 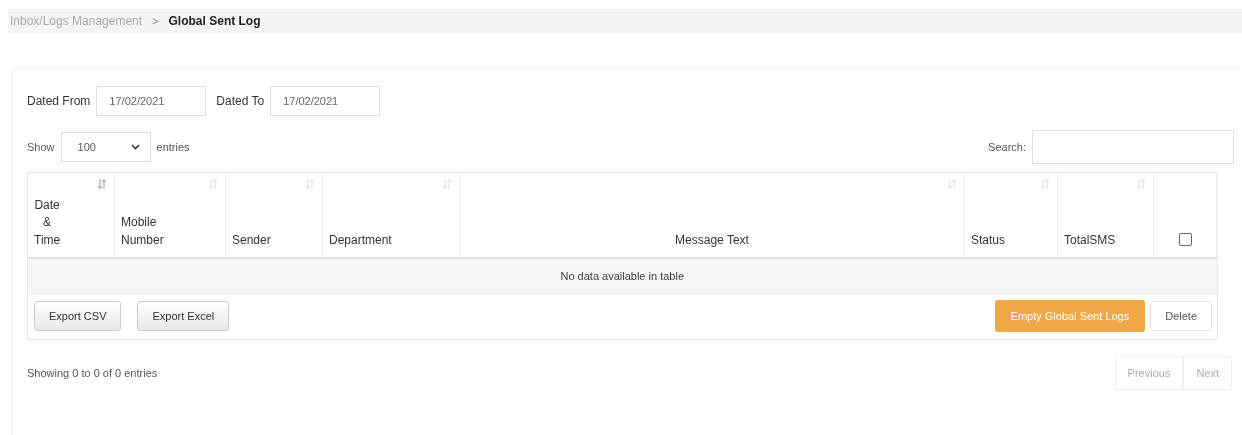 I want to click on entries-select: 100, so click(x=105, y=147).